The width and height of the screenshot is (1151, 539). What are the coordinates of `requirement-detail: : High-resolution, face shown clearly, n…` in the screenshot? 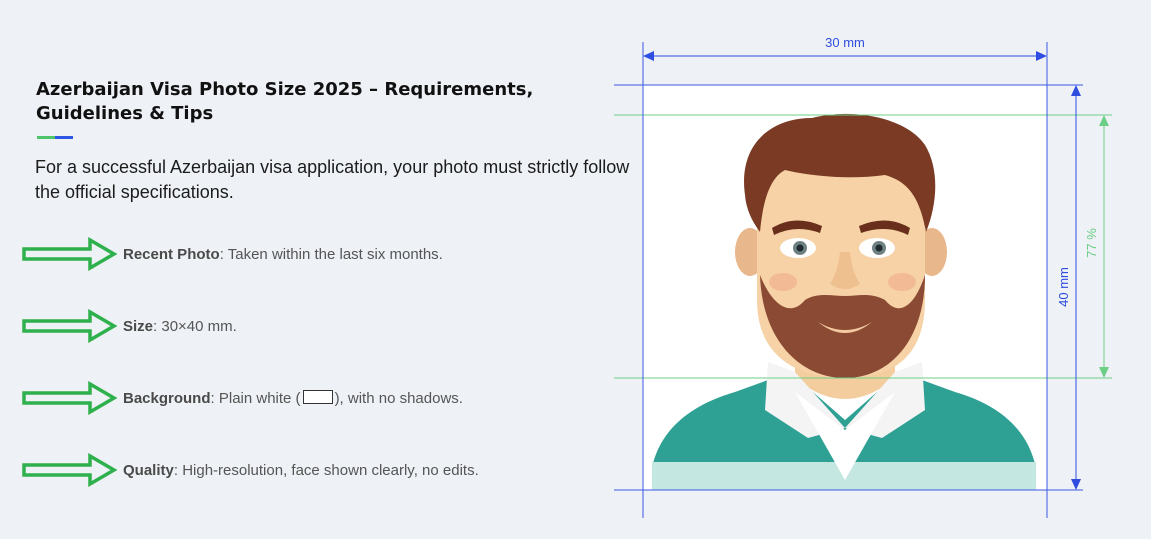 It's located at (326, 470).